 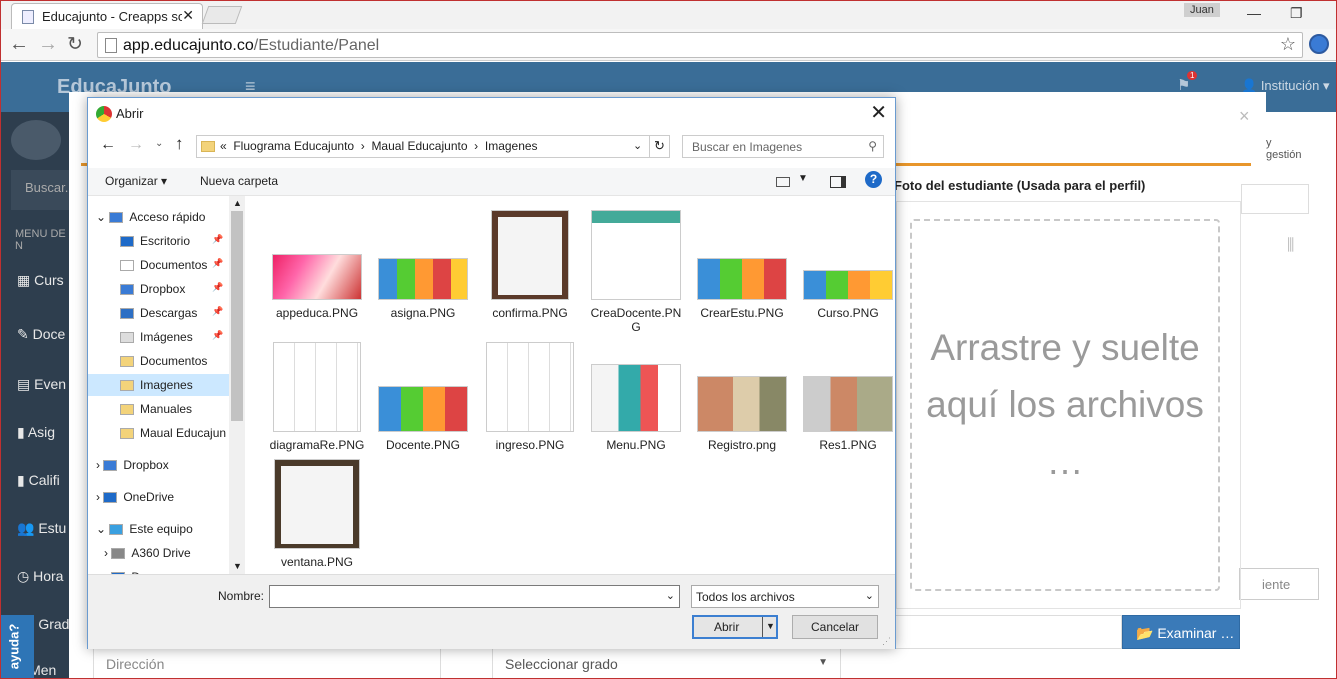 What do you see at coordinates (222, 15) in the screenshot?
I see `new-tab-button` at bounding box center [222, 15].